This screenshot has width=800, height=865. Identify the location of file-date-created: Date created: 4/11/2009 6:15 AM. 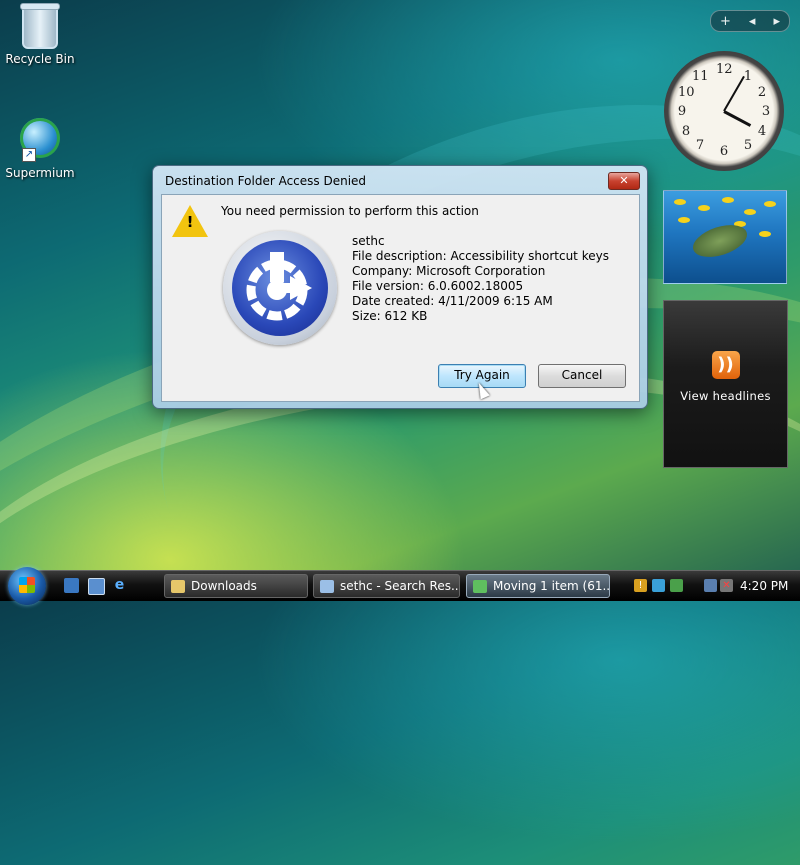
(452, 301).